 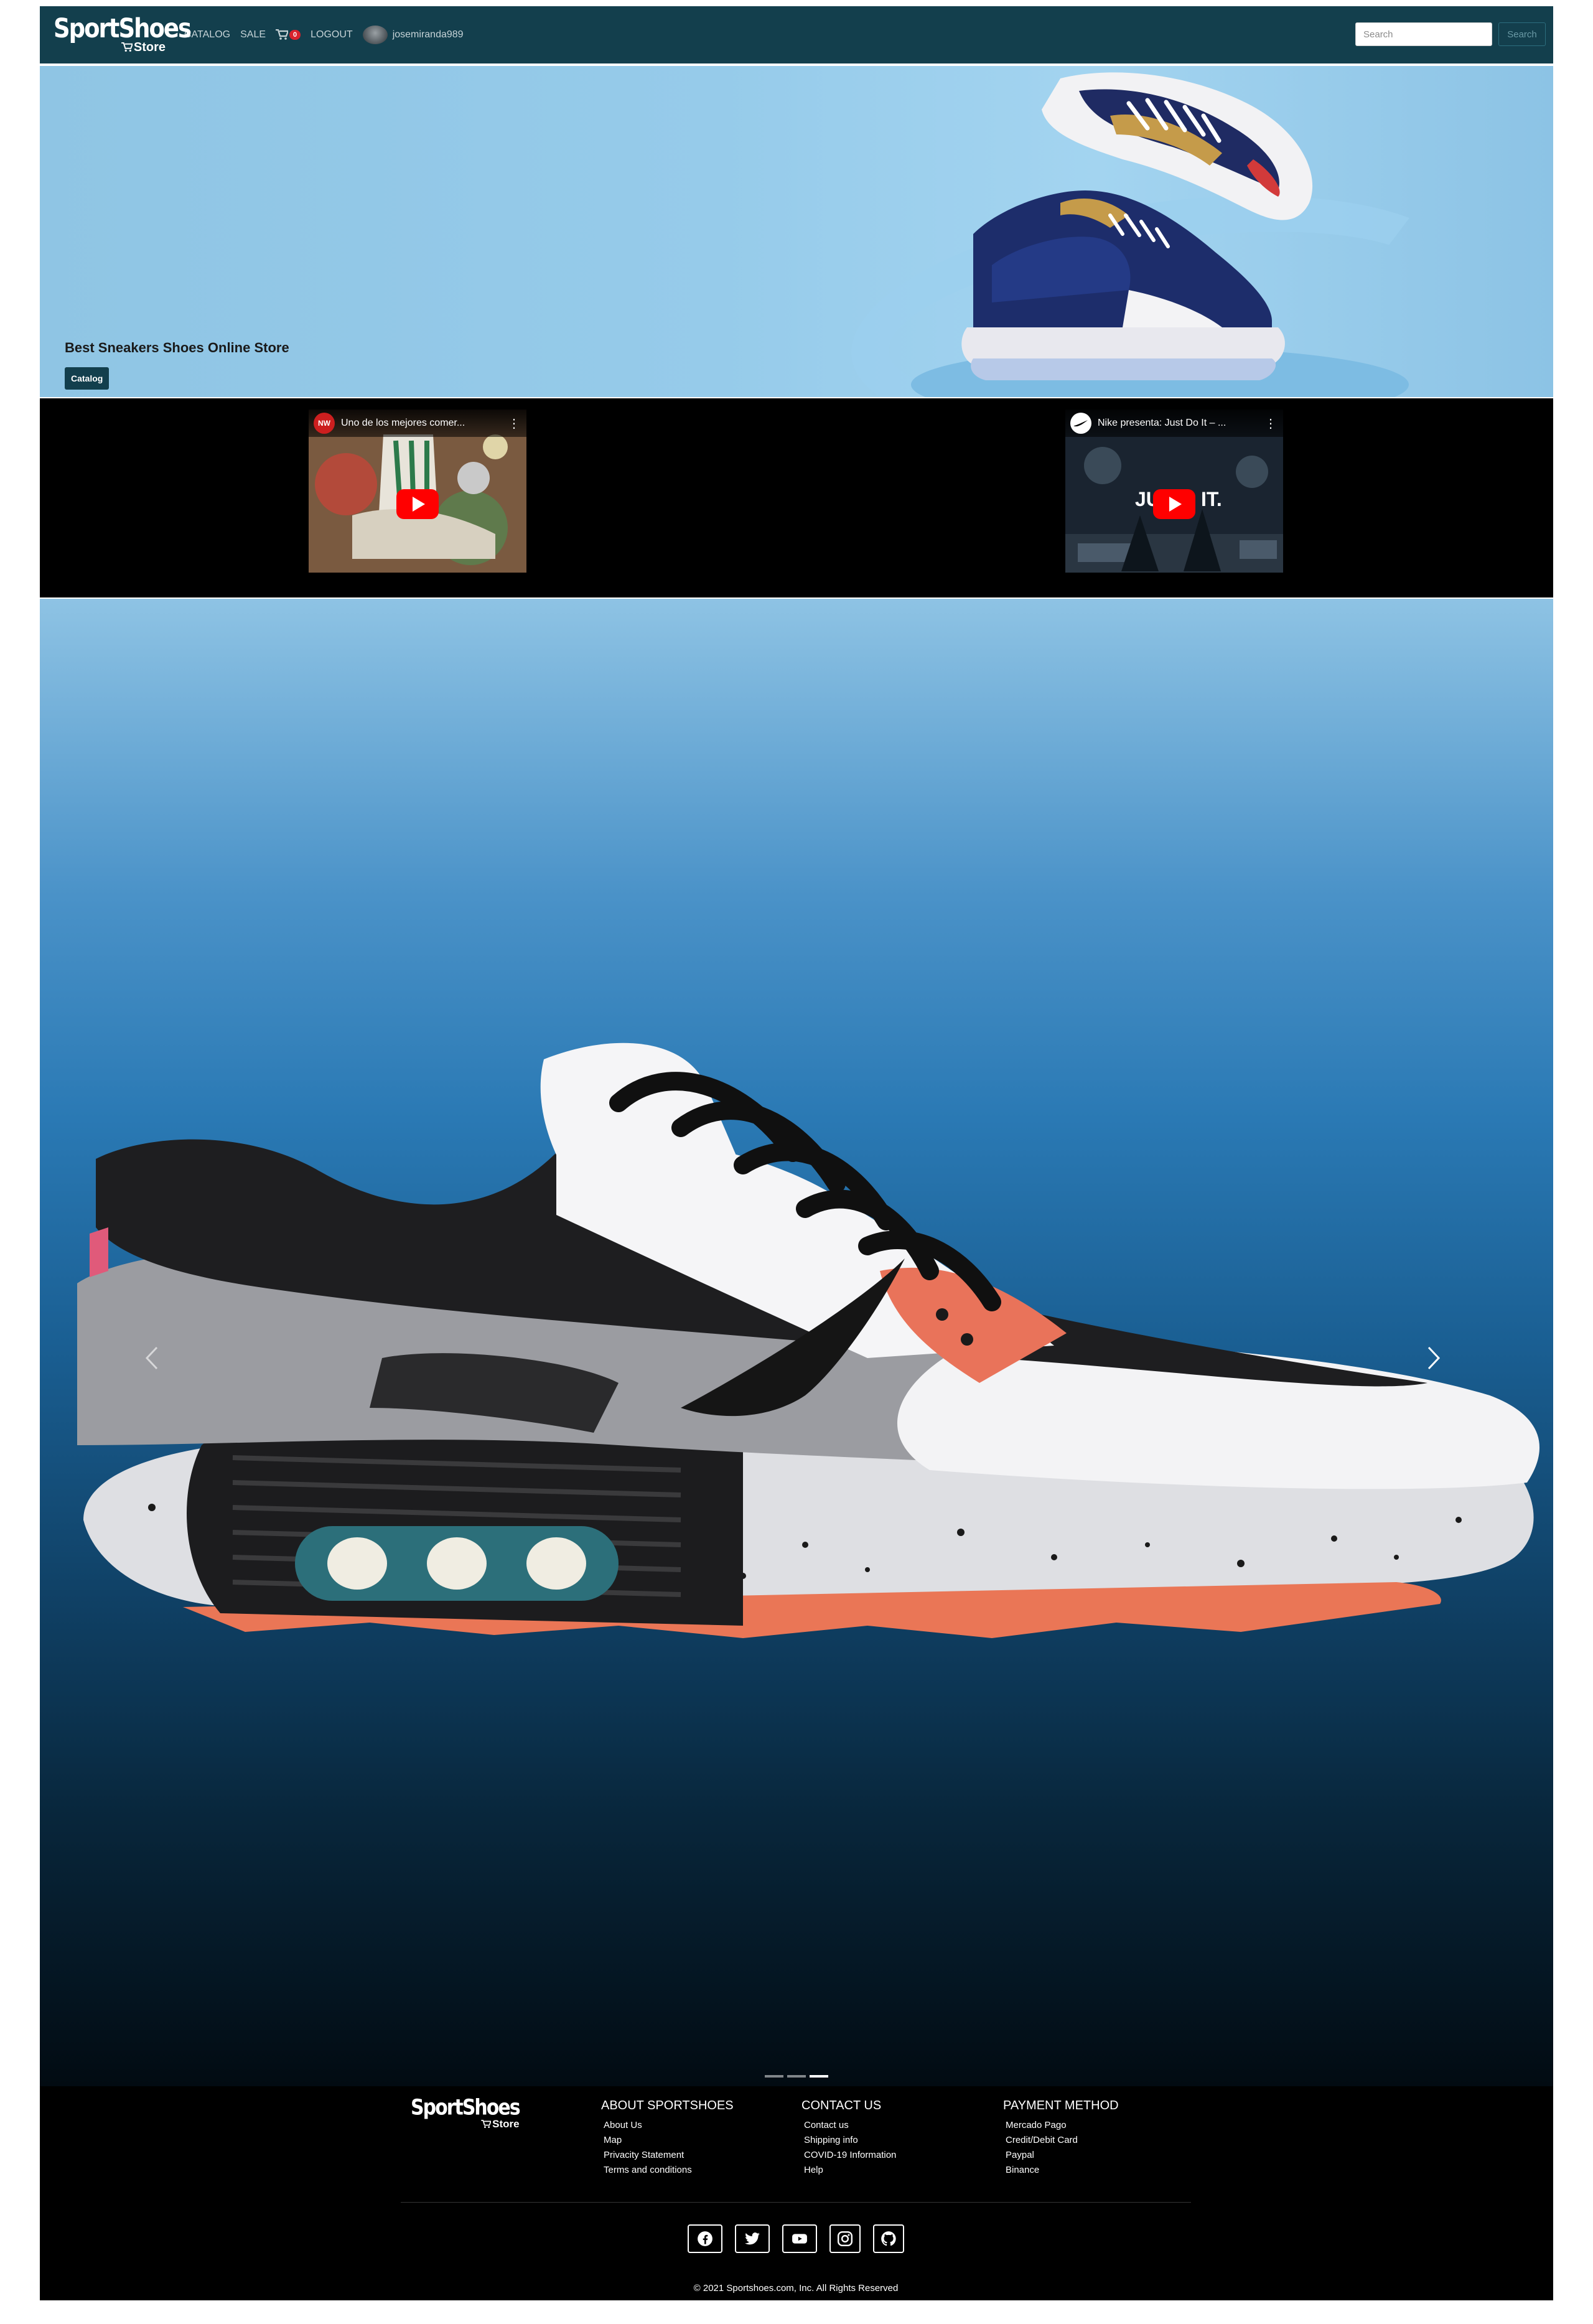 What do you see at coordinates (831, 2140) in the screenshot?
I see `footer-link-shipping: Shipping info` at bounding box center [831, 2140].